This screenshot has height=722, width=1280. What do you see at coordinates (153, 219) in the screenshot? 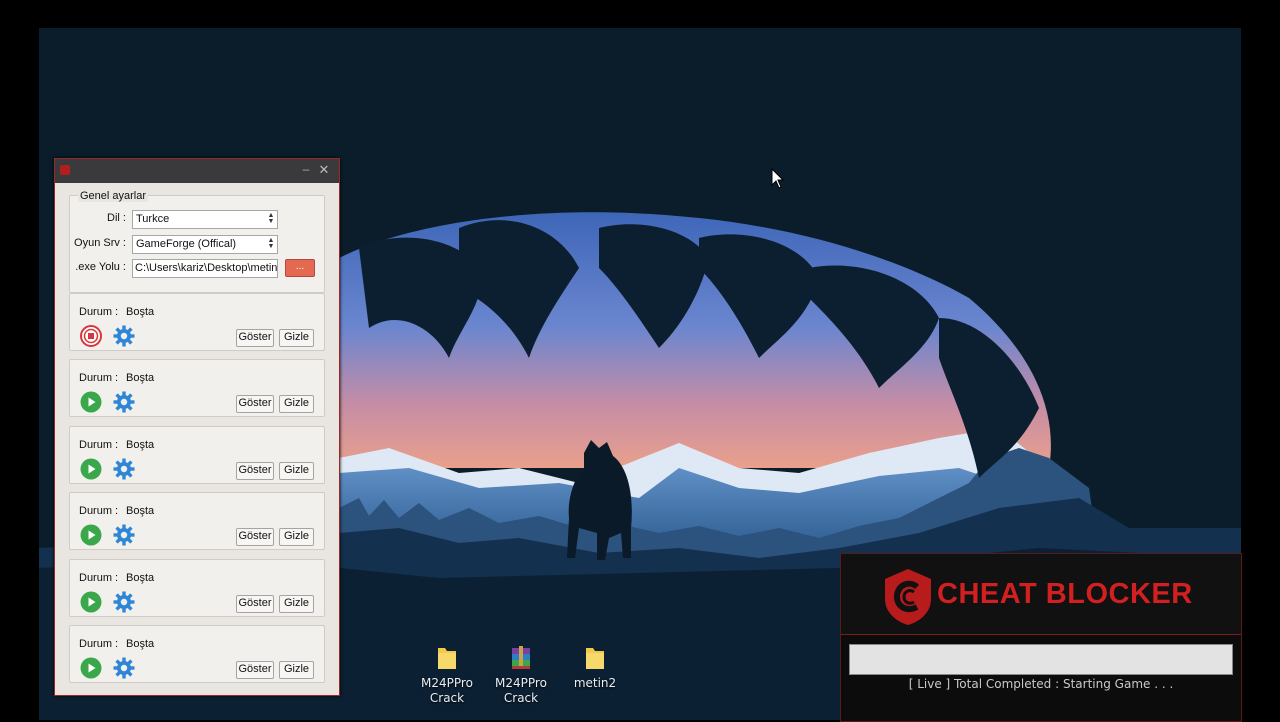
I see `language-value: Turkce` at bounding box center [153, 219].